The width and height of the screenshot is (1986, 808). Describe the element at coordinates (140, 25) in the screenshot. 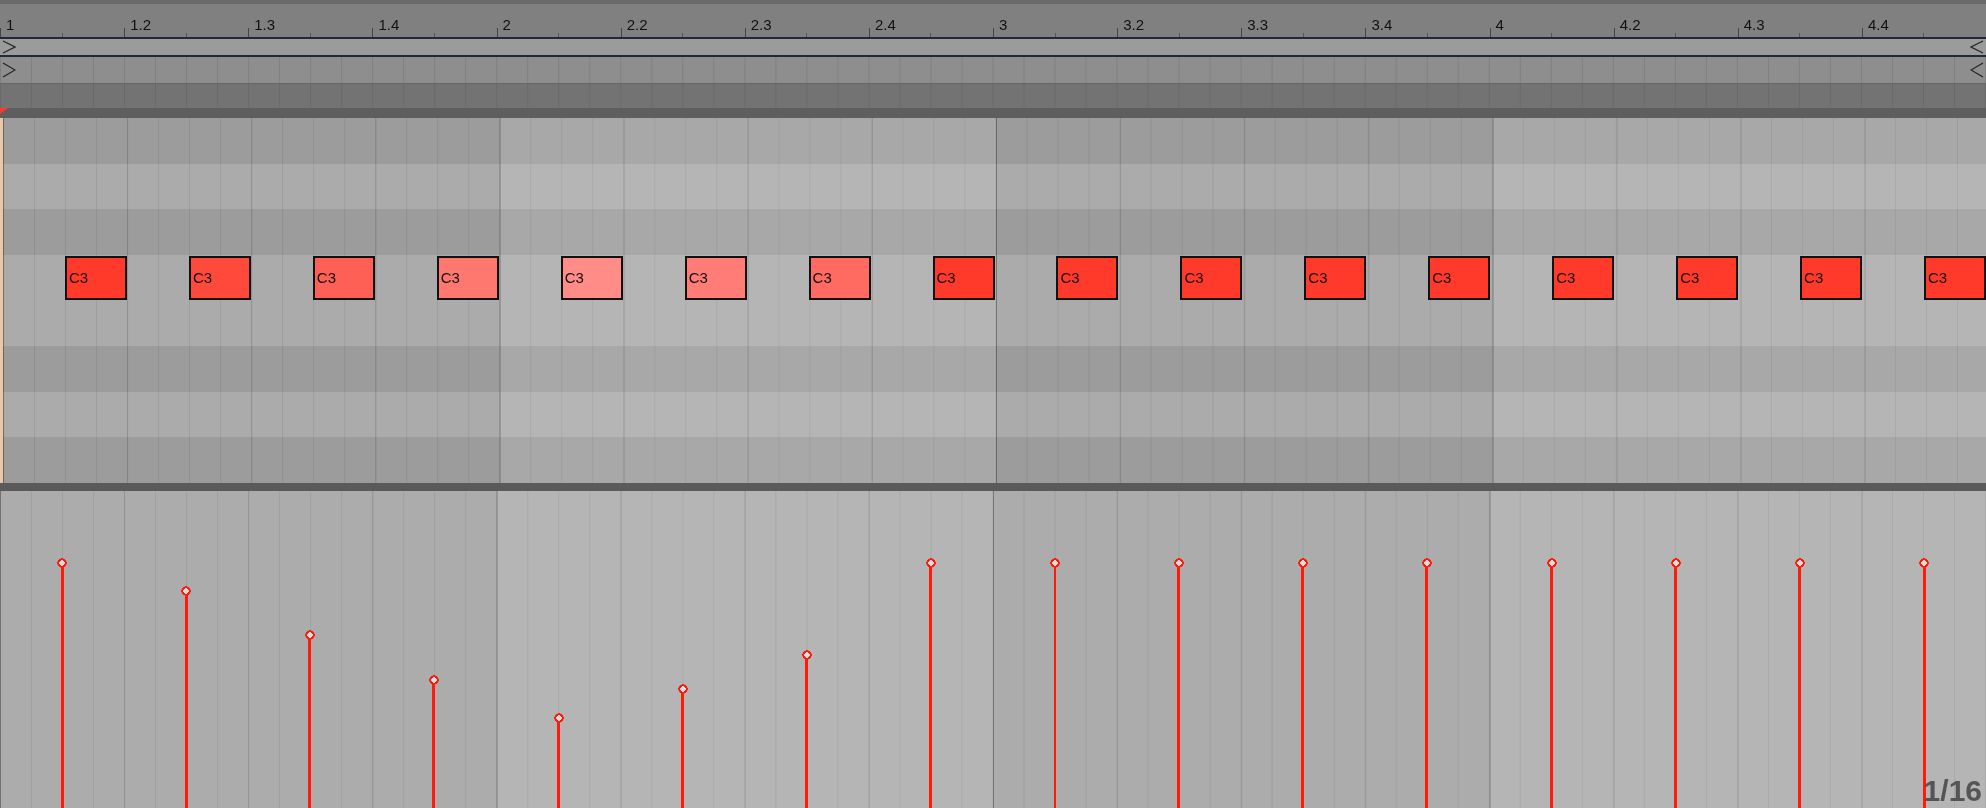

I see `ruler-label: 1.2` at that location.